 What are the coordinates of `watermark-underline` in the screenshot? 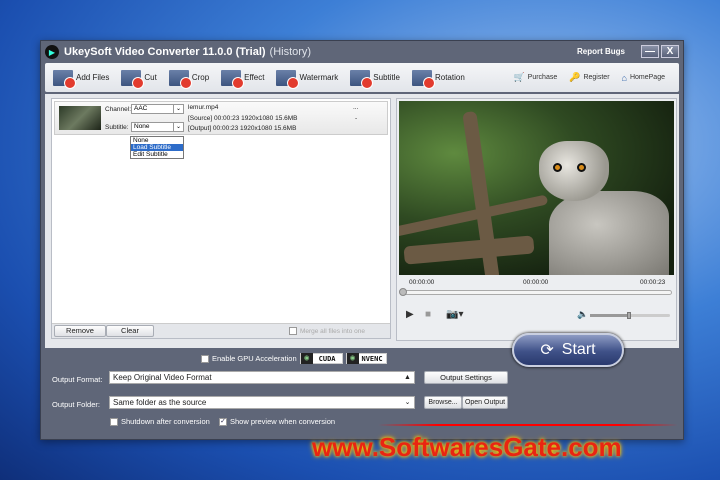 It's located at (528, 425).